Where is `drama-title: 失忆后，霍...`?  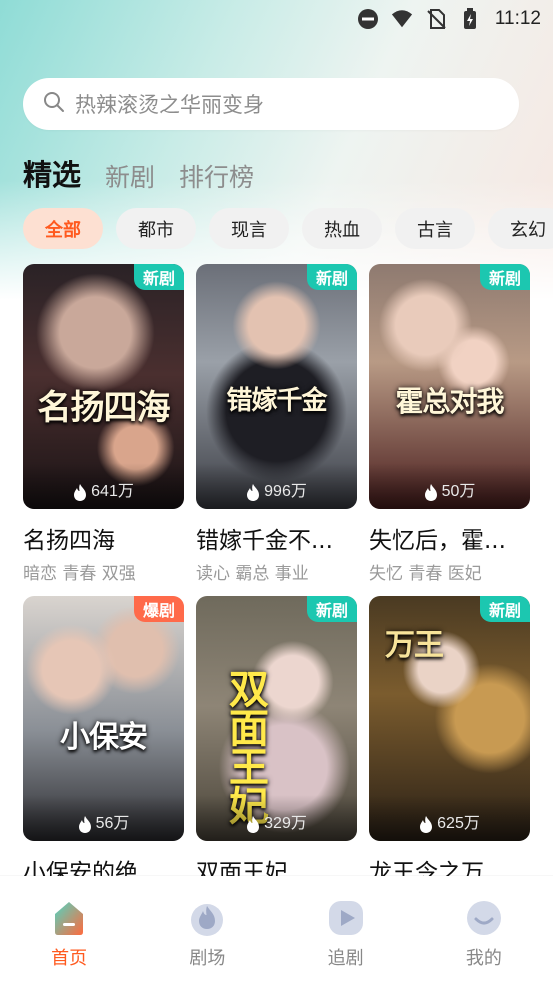
drama-title: 失忆后，霍... is located at coordinates (449, 538).